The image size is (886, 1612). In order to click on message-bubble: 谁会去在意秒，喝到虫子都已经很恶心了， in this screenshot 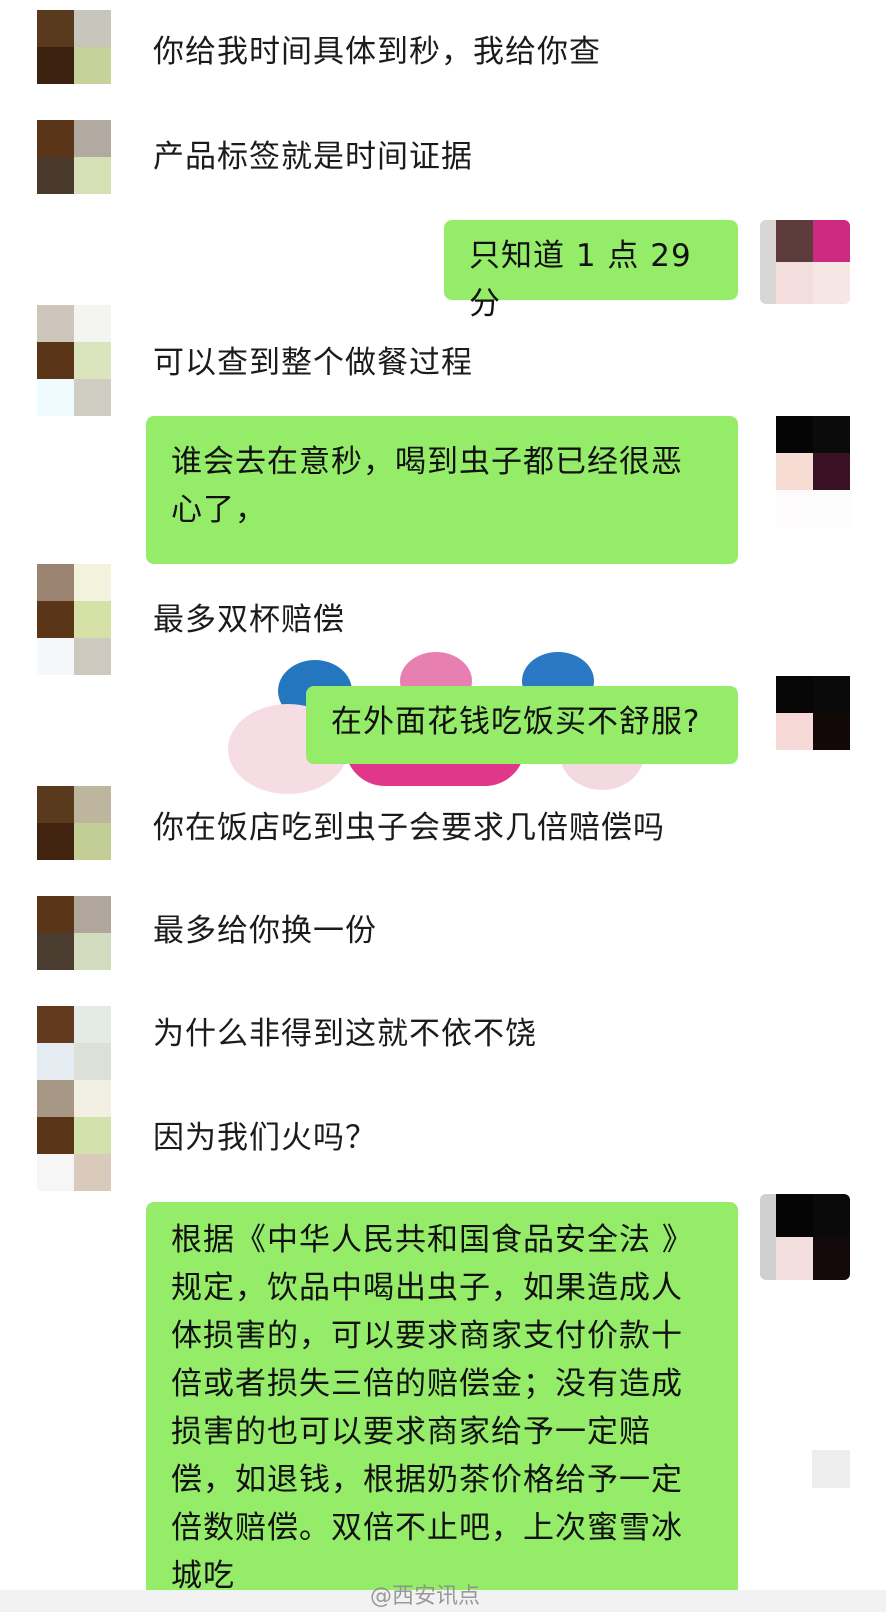, I will do `click(442, 490)`.